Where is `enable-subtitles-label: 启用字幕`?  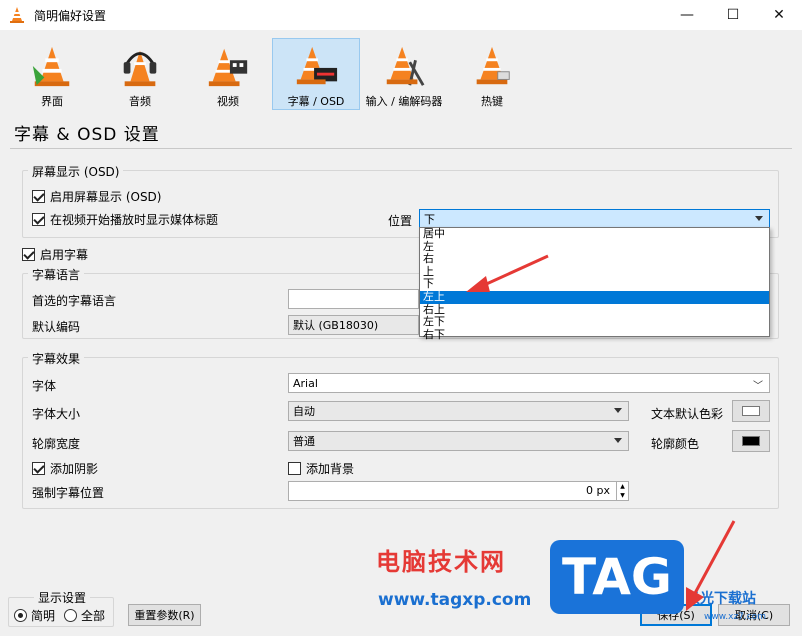 enable-subtitles-label: 启用字幕 is located at coordinates (64, 255).